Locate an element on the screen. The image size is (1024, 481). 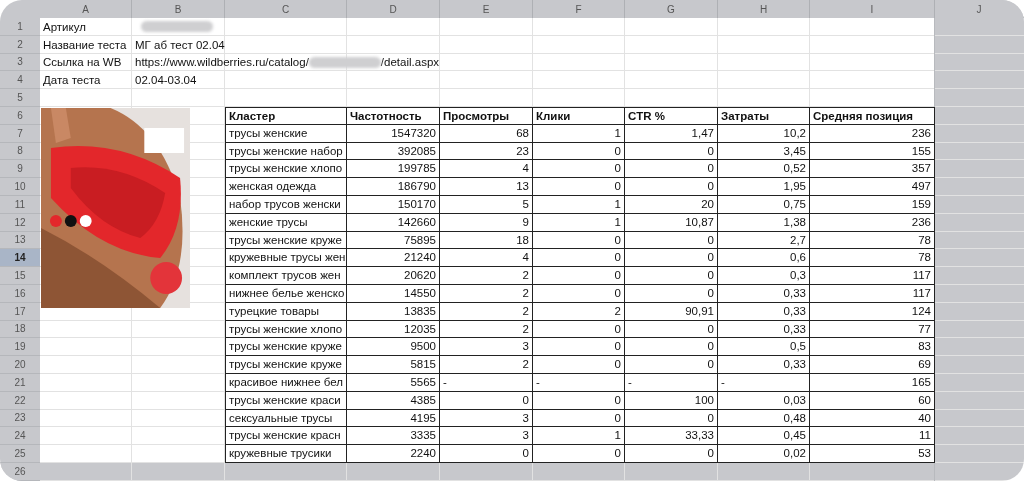
table-cell: 53 is located at coordinates (872, 454).